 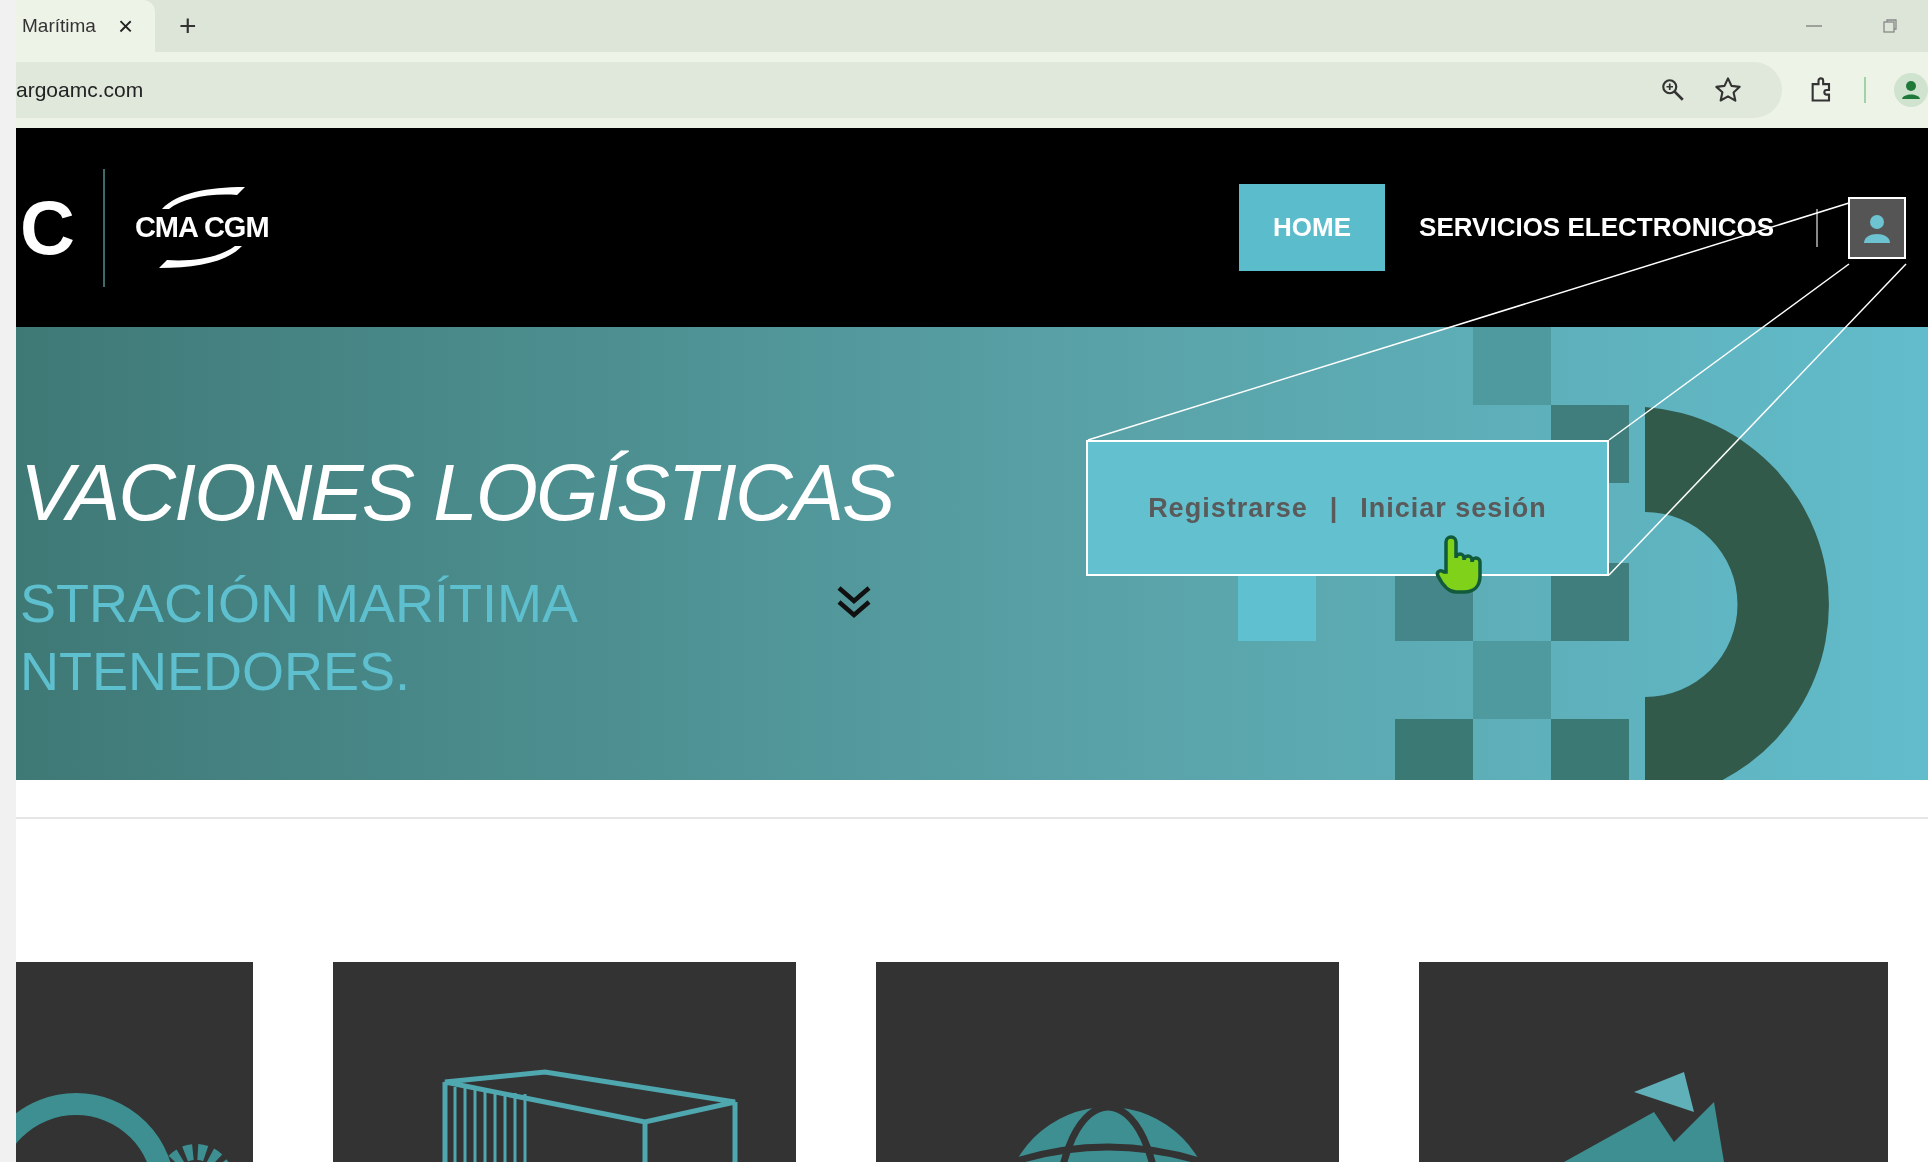 What do you see at coordinates (1458, 563) in the screenshot?
I see `hand-cursor-icon` at bounding box center [1458, 563].